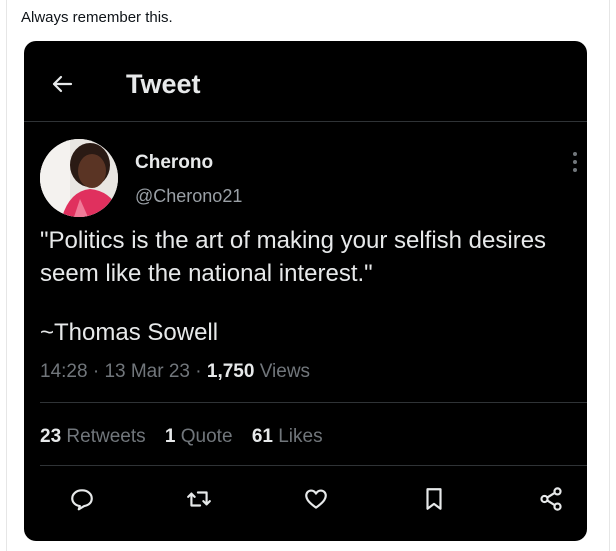 The image size is (616, 551). I want to click on share-icon, so click(551, 499).